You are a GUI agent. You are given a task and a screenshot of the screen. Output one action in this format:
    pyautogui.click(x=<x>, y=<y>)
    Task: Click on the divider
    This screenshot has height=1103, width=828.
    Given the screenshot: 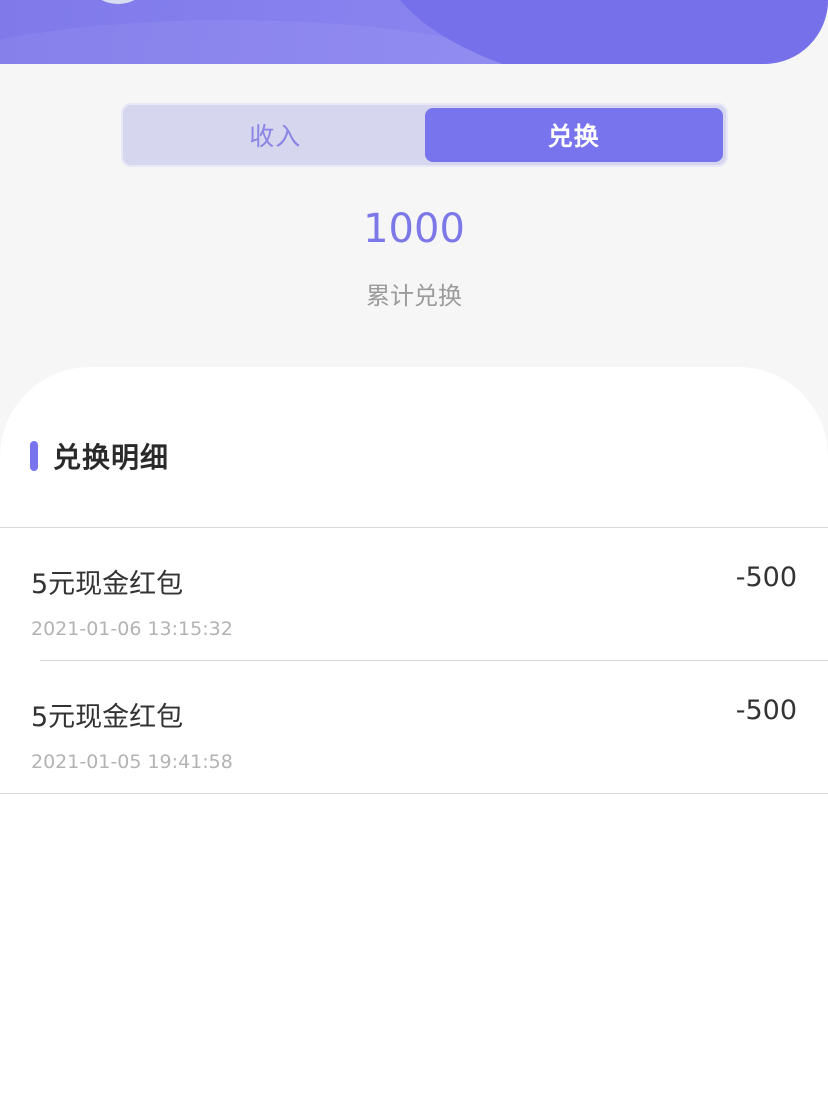 What is the action you would take?
    pyautogui.click(x=414, y=793)
    